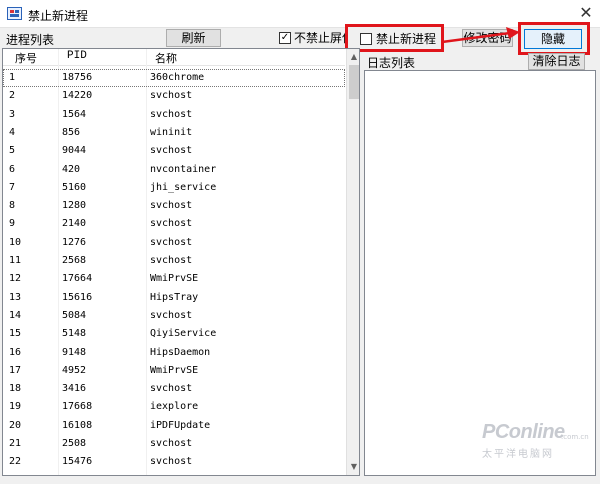  I want to click on process-list-label: 进程列表, so click(30, 40).